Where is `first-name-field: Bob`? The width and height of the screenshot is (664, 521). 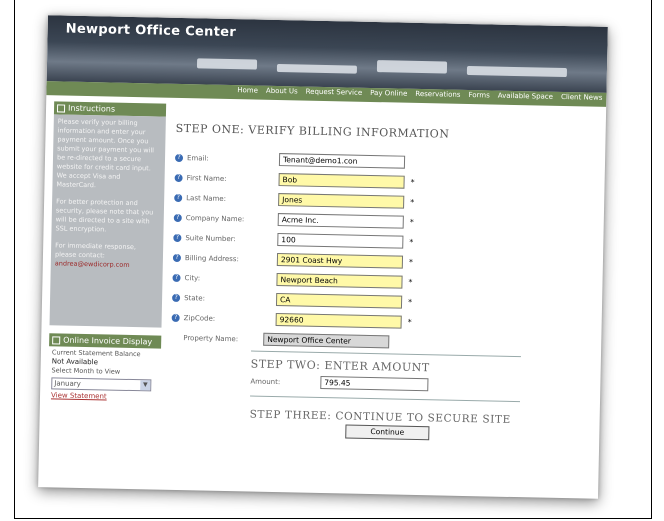
first-name-field: Bob is located at coordinates (341, 181).